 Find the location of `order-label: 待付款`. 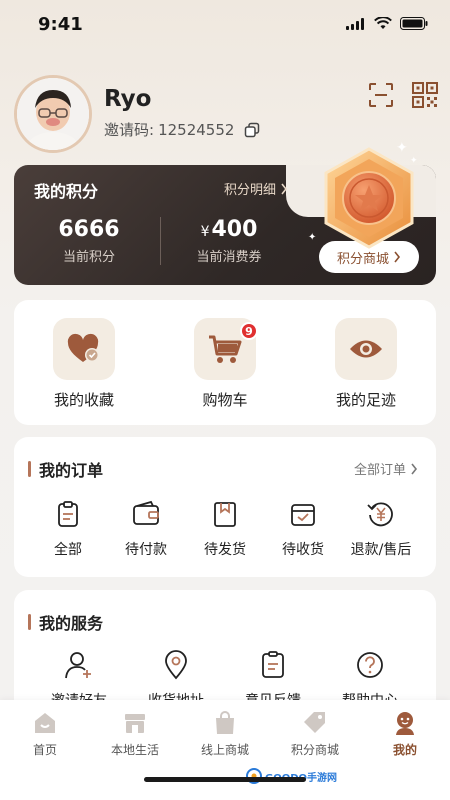

order-label: 待付款 is located at coordinates (146, 550).